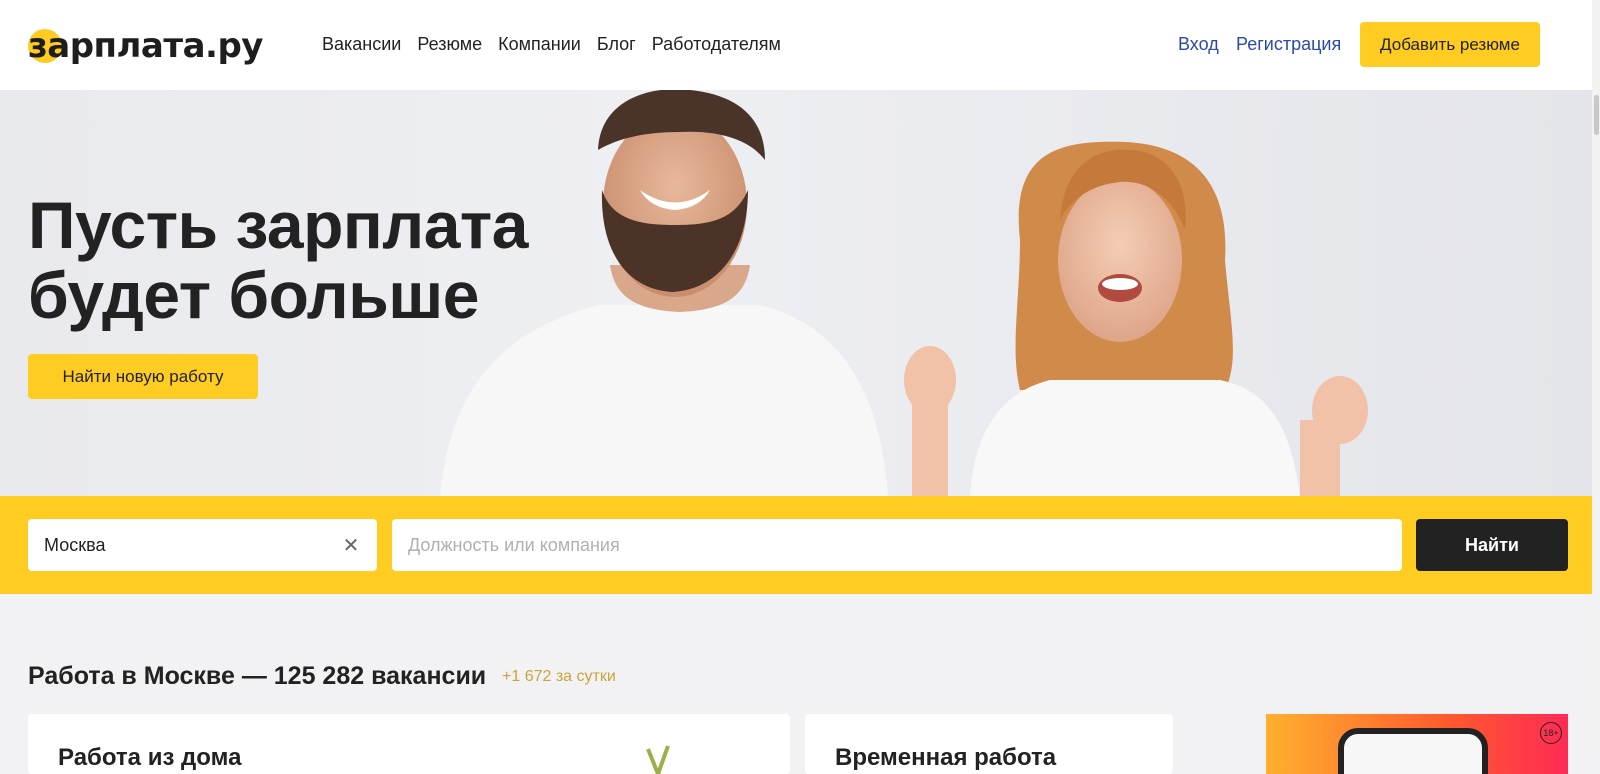 Image resolution: width=1600 pixels, height=774 pixels. I want to click on search-bar: Москва ✕ Найти, so click(796, 545).